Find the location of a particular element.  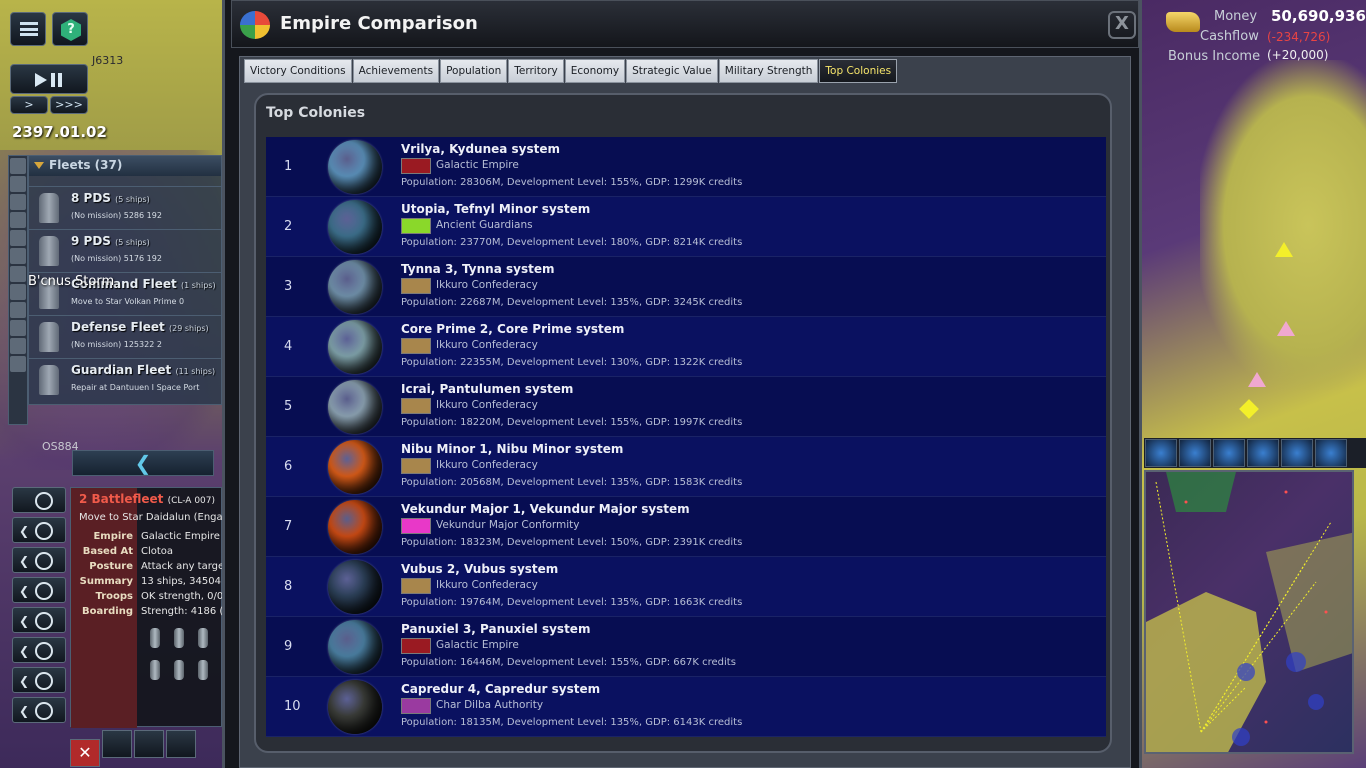

play-pause-button is located at coordinates (49, 79).